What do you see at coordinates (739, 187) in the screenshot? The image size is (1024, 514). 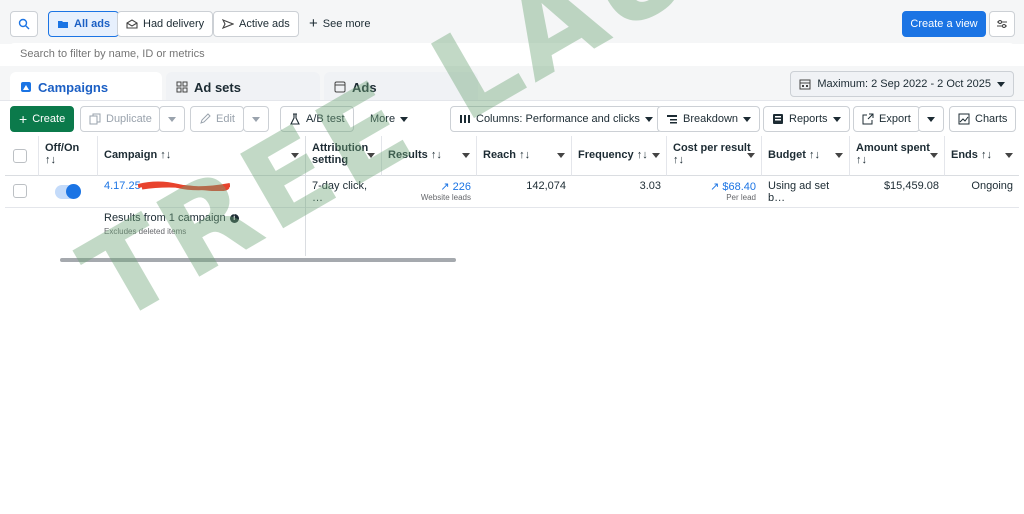 I see `cost-value: $68.40` at bounding box center [739, 187].